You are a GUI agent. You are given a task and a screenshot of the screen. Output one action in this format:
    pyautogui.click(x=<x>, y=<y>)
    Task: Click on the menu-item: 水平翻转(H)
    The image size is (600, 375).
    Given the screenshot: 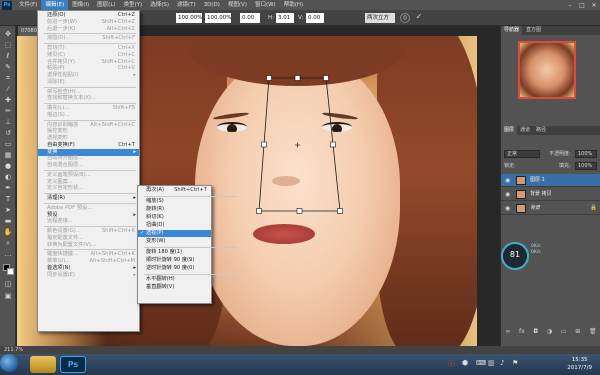 What is the action you would take?
    pyautogui.click(x=174, y=279)
    